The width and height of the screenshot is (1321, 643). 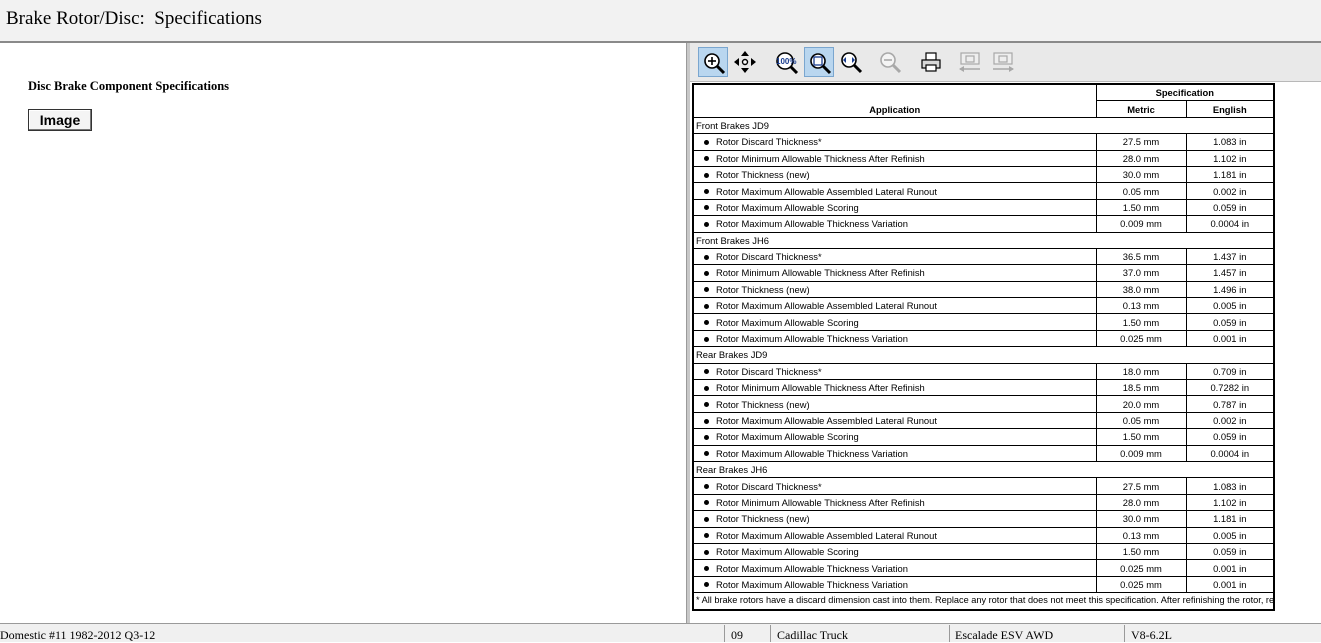 I want to click on pan-button, so click(x=745, y=62).